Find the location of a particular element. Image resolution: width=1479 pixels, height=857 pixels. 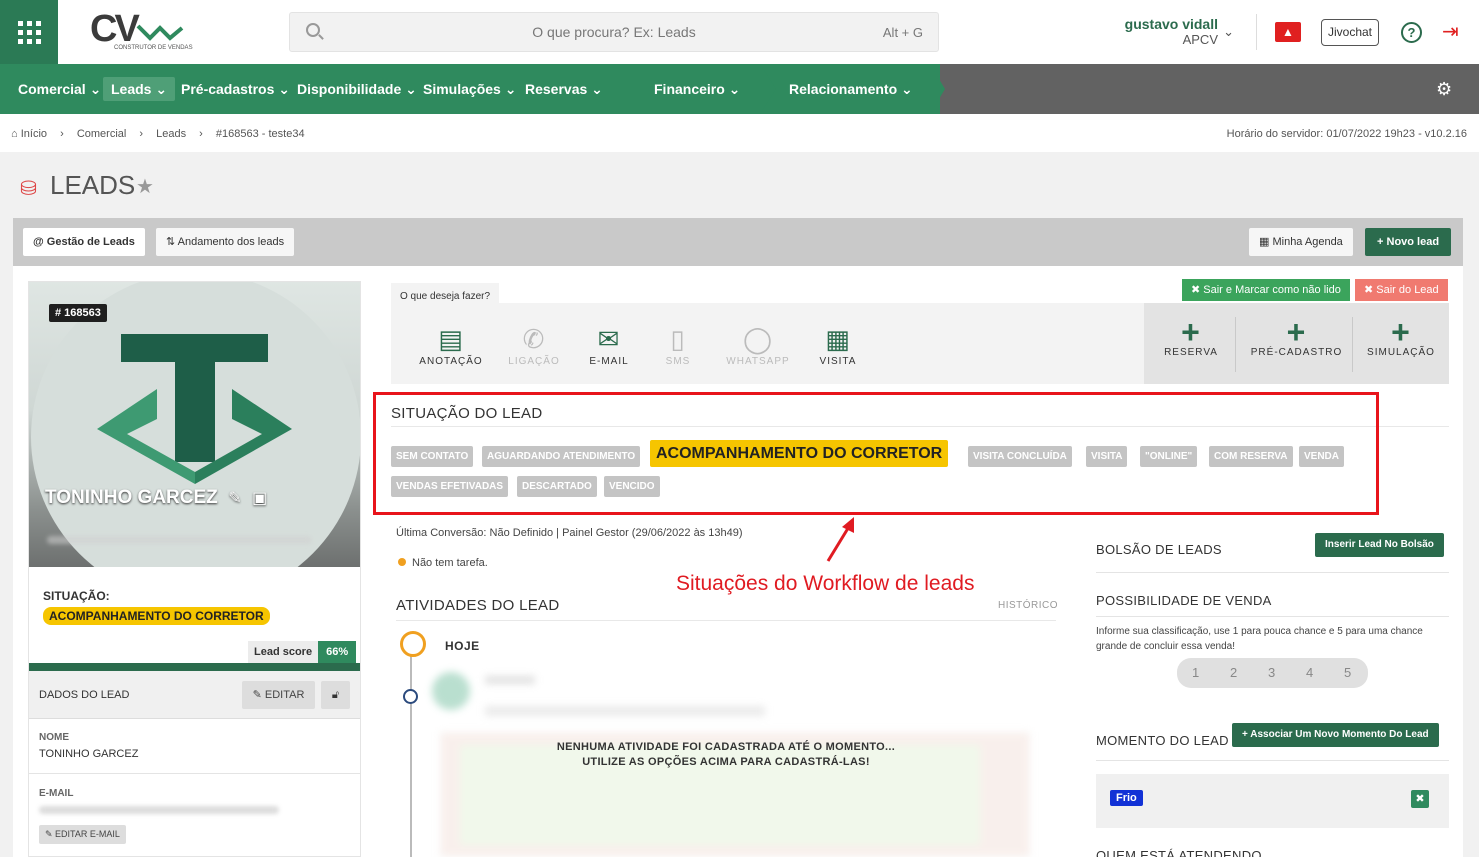

nav-financeiro: Financeiro ⌄ is located at coordinates (697, 89).